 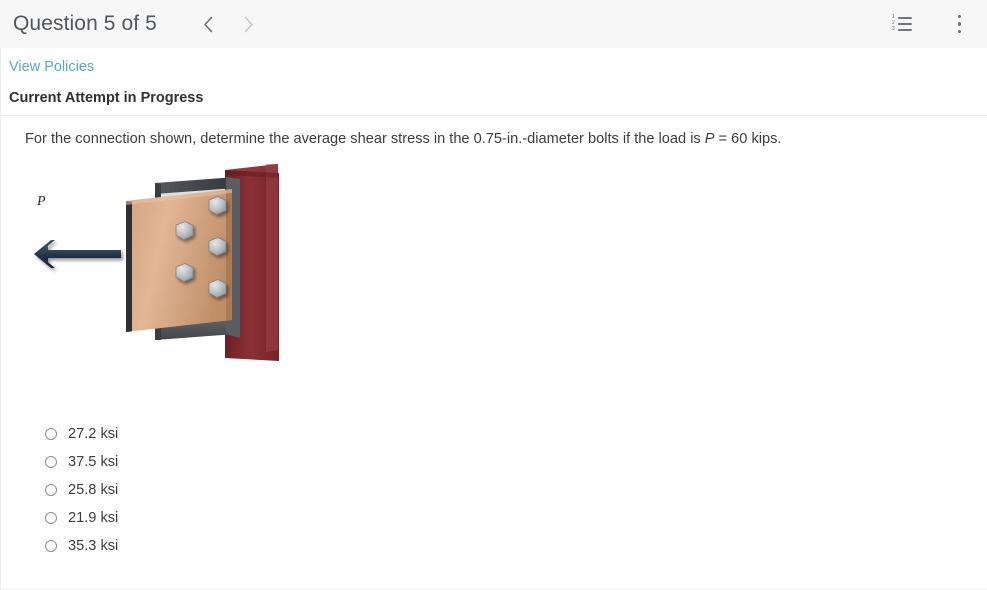 I want to click on question-header-bar: Question 5 of 5 1 2 3, so click(x=493, y=24).